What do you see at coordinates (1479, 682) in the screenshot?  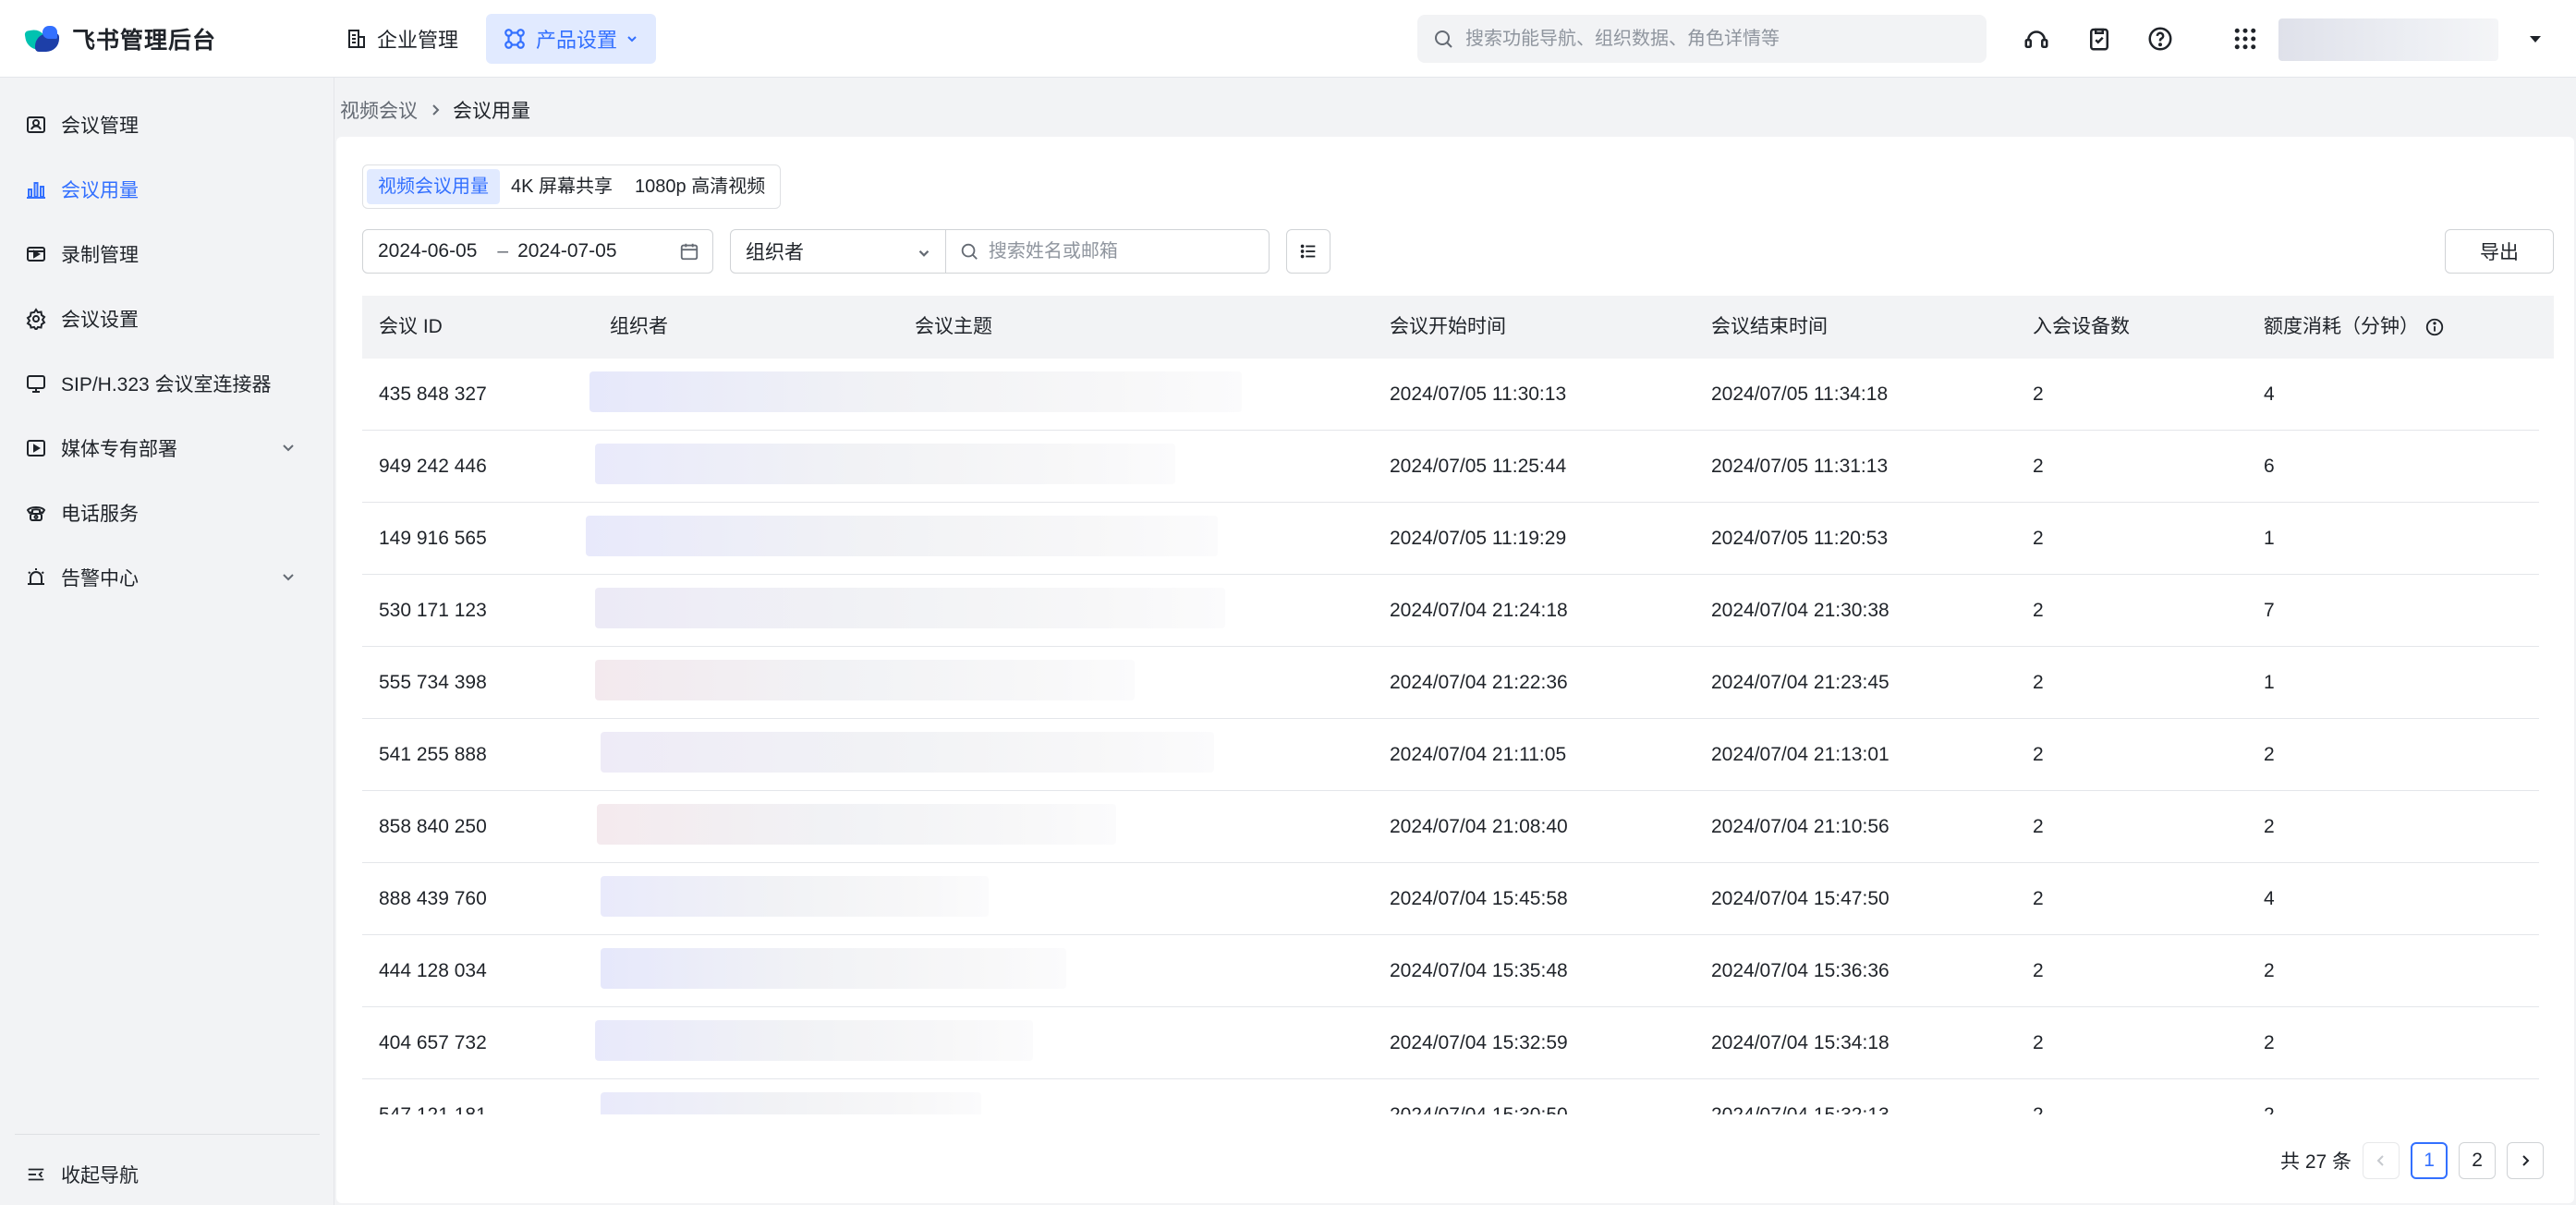 I see `start-time: 2024/07/04 21:22:36` at bounding box center [1479, 682].